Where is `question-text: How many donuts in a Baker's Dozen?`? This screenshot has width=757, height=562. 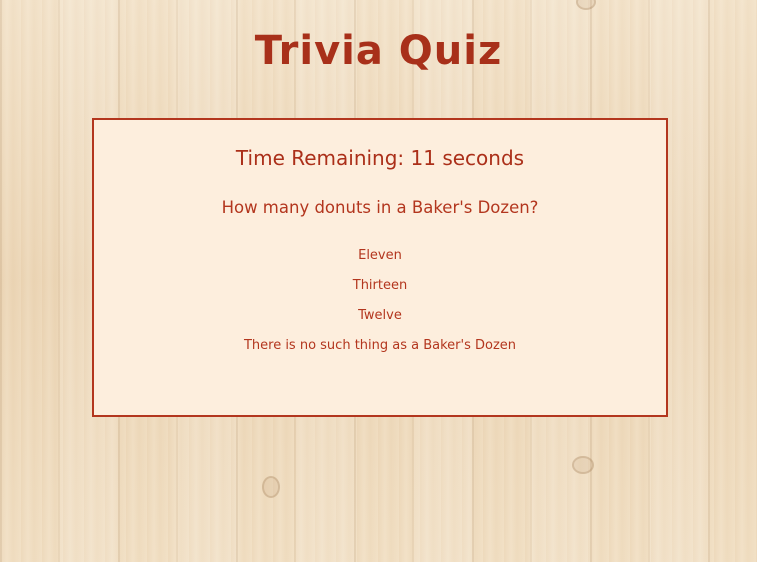 question-text: How many donuts in a Baker's Dozen? is located at coordinates (380, 207).